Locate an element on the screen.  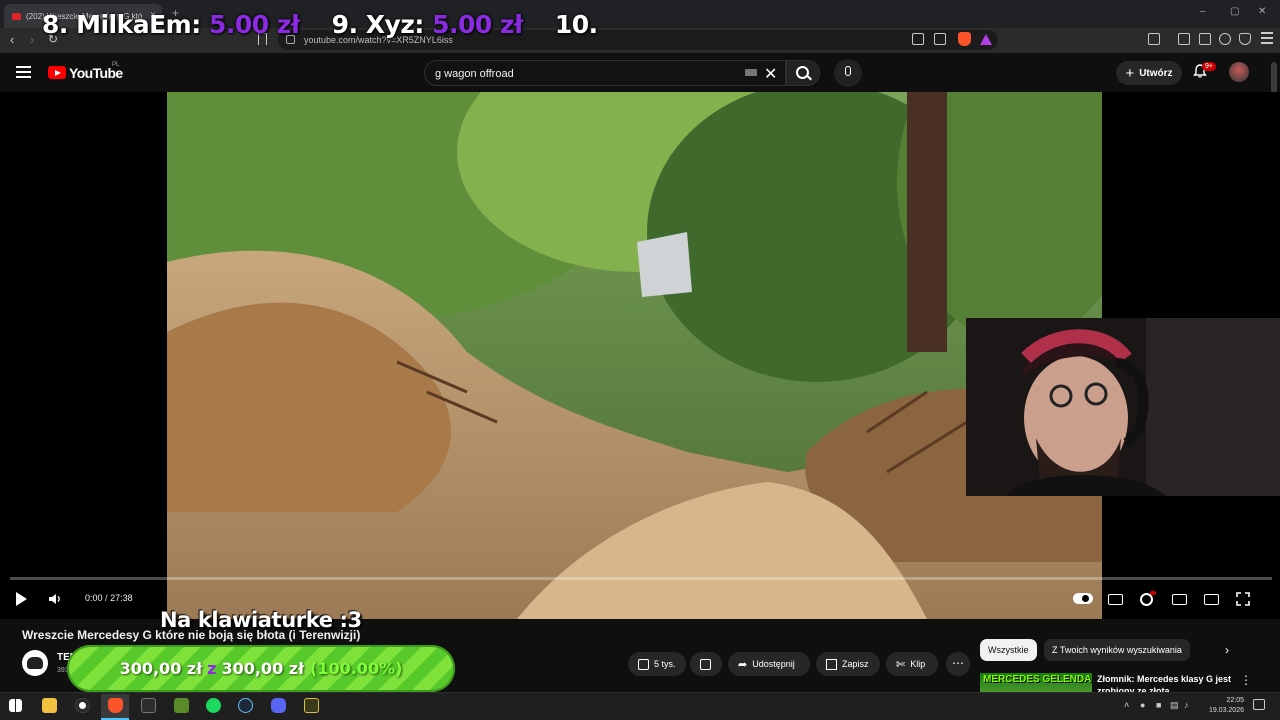
thumbs-down-icon is located at coordinates (705, 664).